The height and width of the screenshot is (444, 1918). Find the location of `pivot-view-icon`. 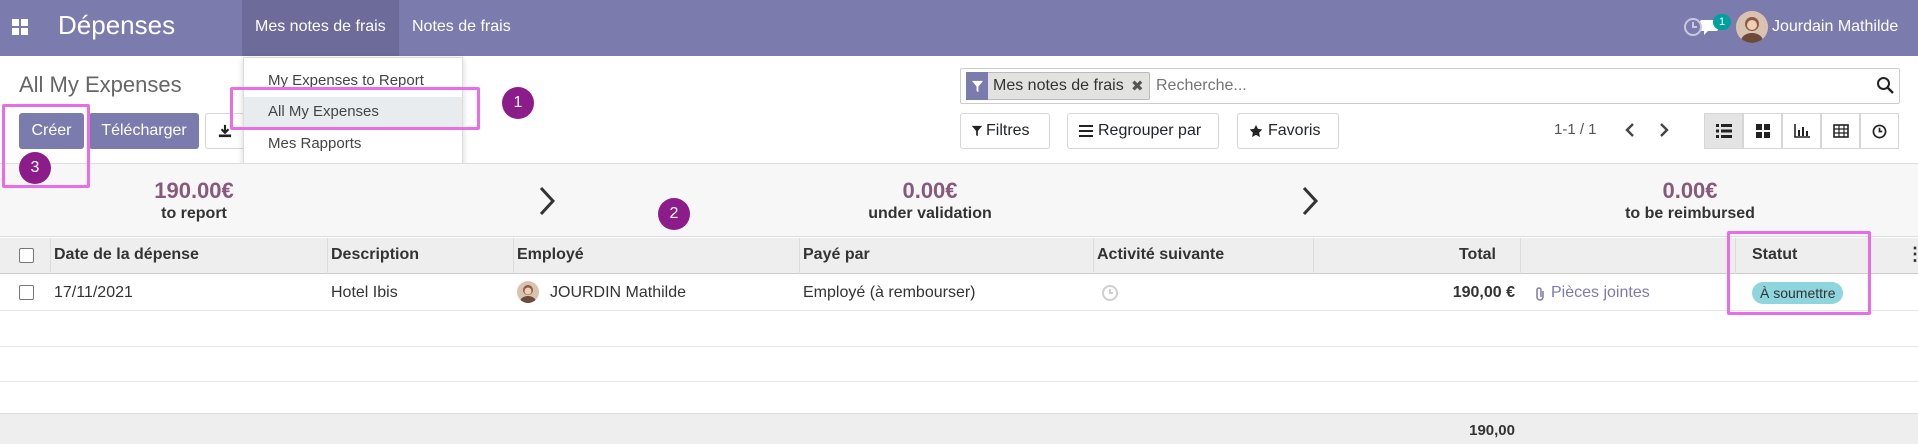

pivot-view-icon is located at coordinates (1841, 131).